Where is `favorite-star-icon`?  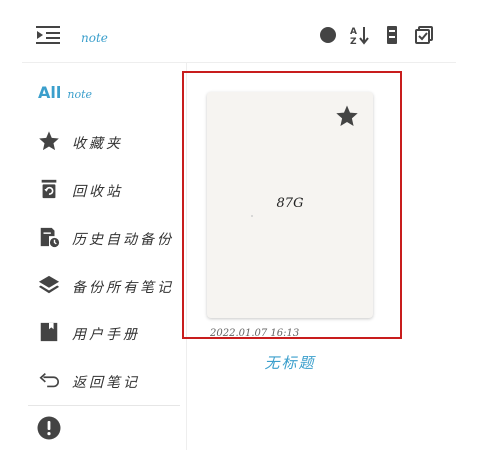
favorite-star-icon is located at coordinates (347, 116).